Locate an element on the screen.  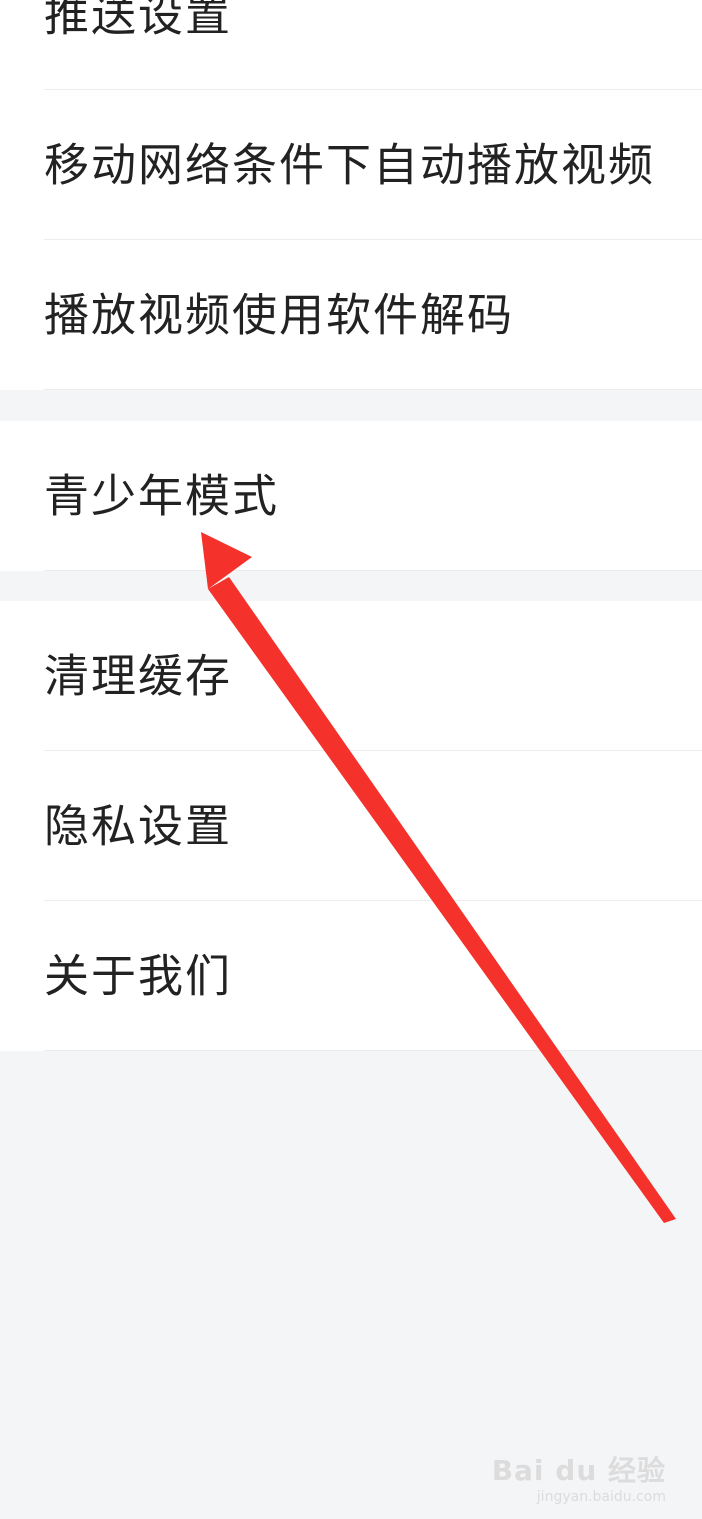
settings-row-clear-cache: 清理缓存 is located at coordinates (351, 676).